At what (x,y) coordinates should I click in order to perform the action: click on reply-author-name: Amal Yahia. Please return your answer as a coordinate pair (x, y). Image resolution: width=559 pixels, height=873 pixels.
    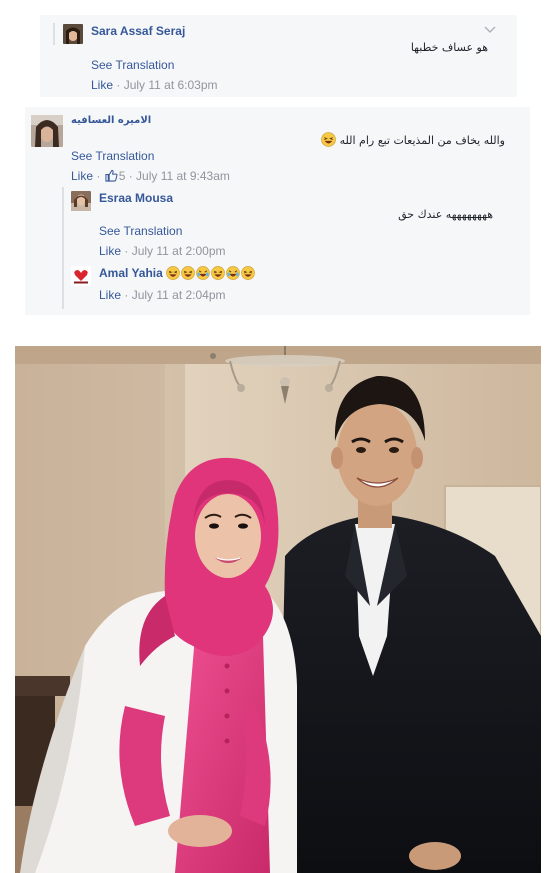
    Looking at the image, I should click on (131, 273).